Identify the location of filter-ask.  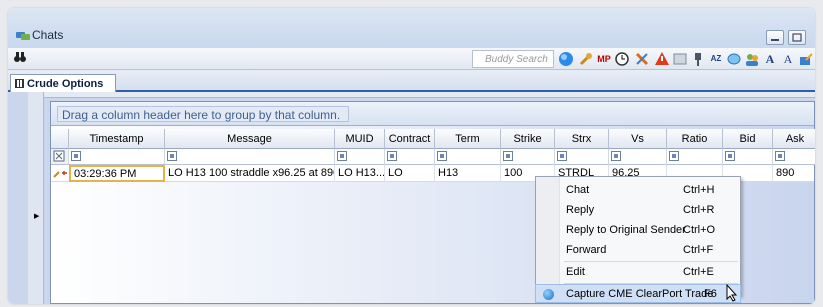
(794, 157).